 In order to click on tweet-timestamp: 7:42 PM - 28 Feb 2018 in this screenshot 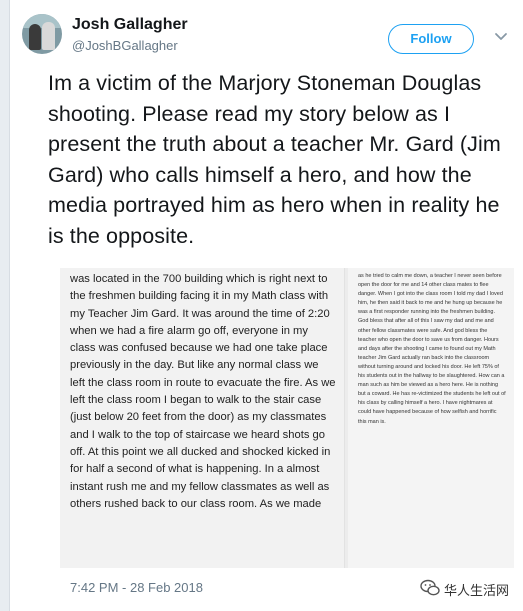, I will do `click(136, 587)`.